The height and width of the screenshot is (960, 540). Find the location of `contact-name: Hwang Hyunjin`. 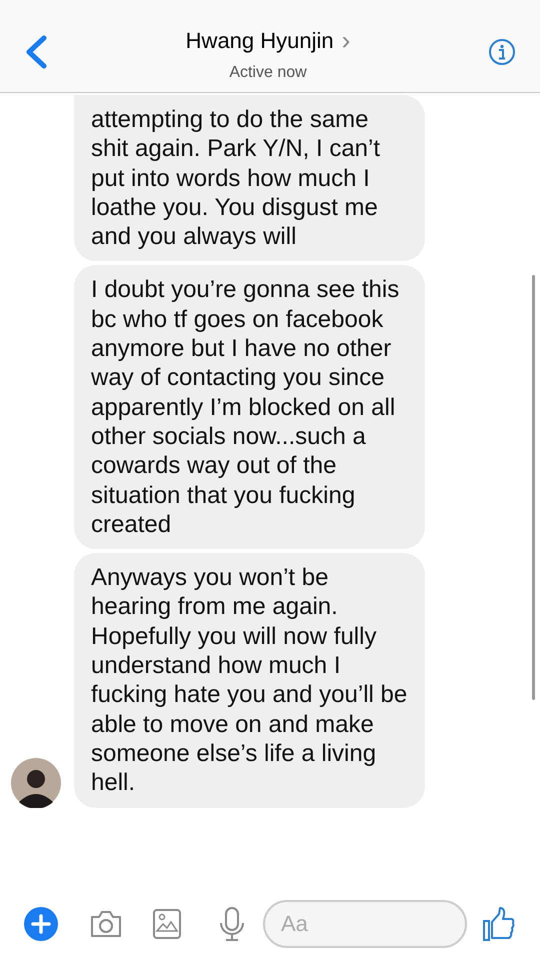

contact-name: Hwang Hyunjin is located at coordinates (260, 40).